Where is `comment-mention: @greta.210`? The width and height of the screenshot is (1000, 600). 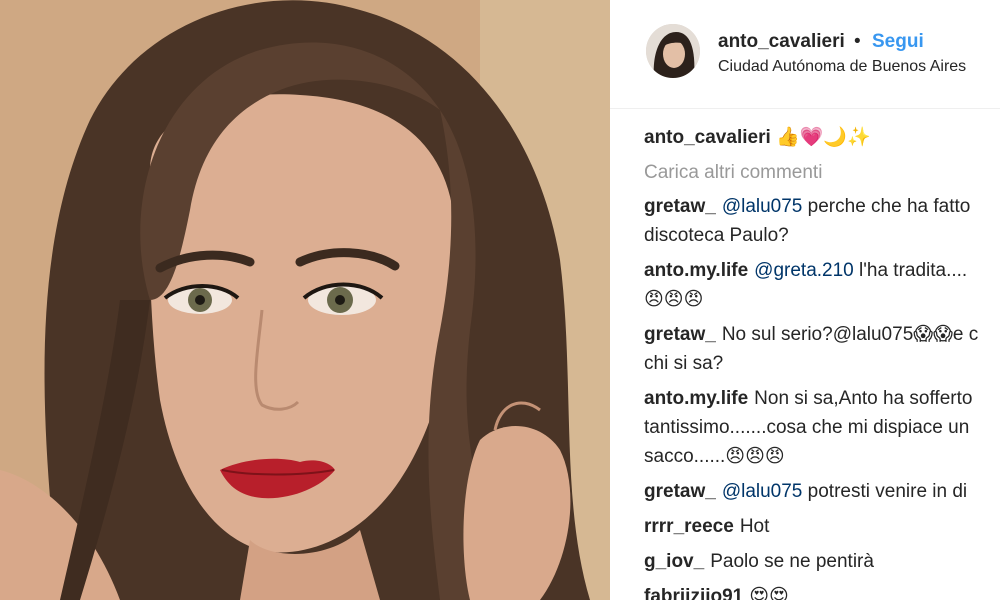 comment-mention: @greta.210 is located at coordinates (804, 270).